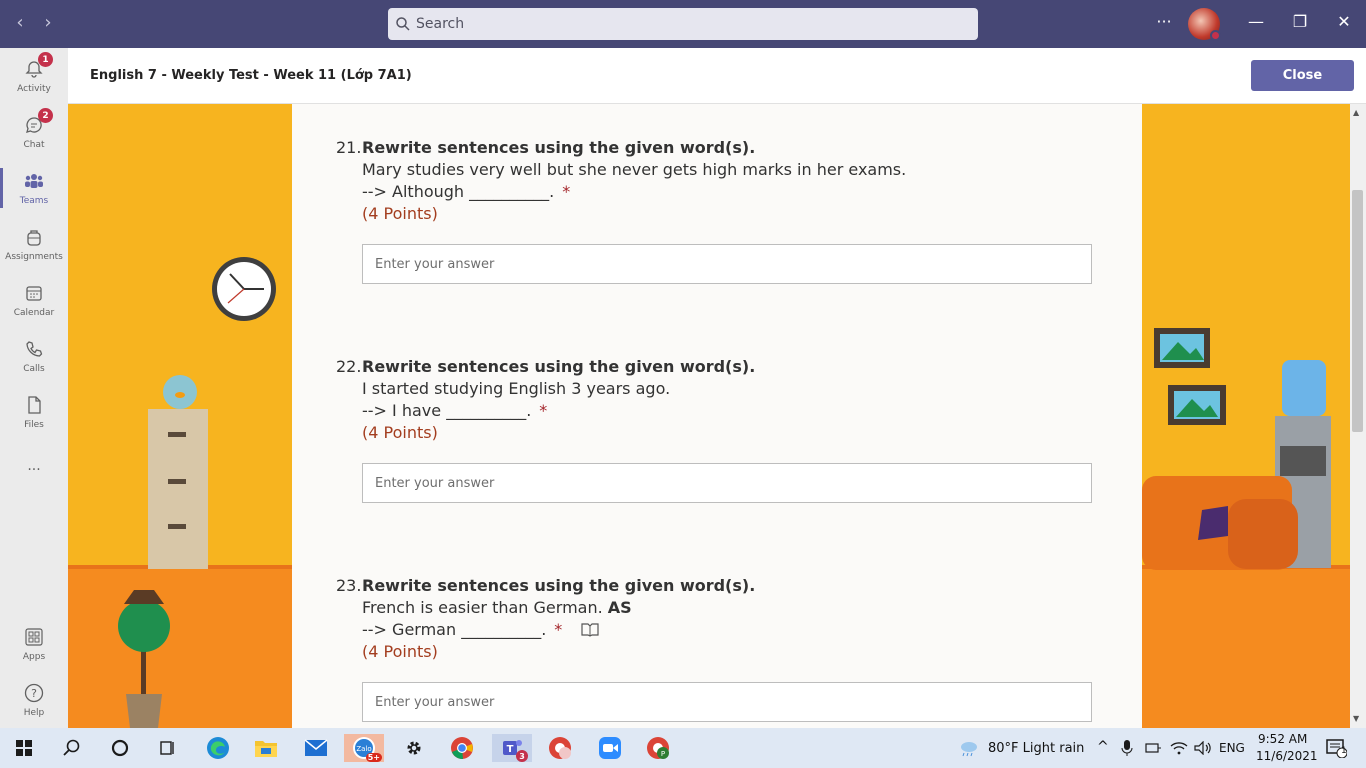  Describe the element at coordinates (20, 22) in the screenshot. I see `back-arrow-icon: ‹` at that location.